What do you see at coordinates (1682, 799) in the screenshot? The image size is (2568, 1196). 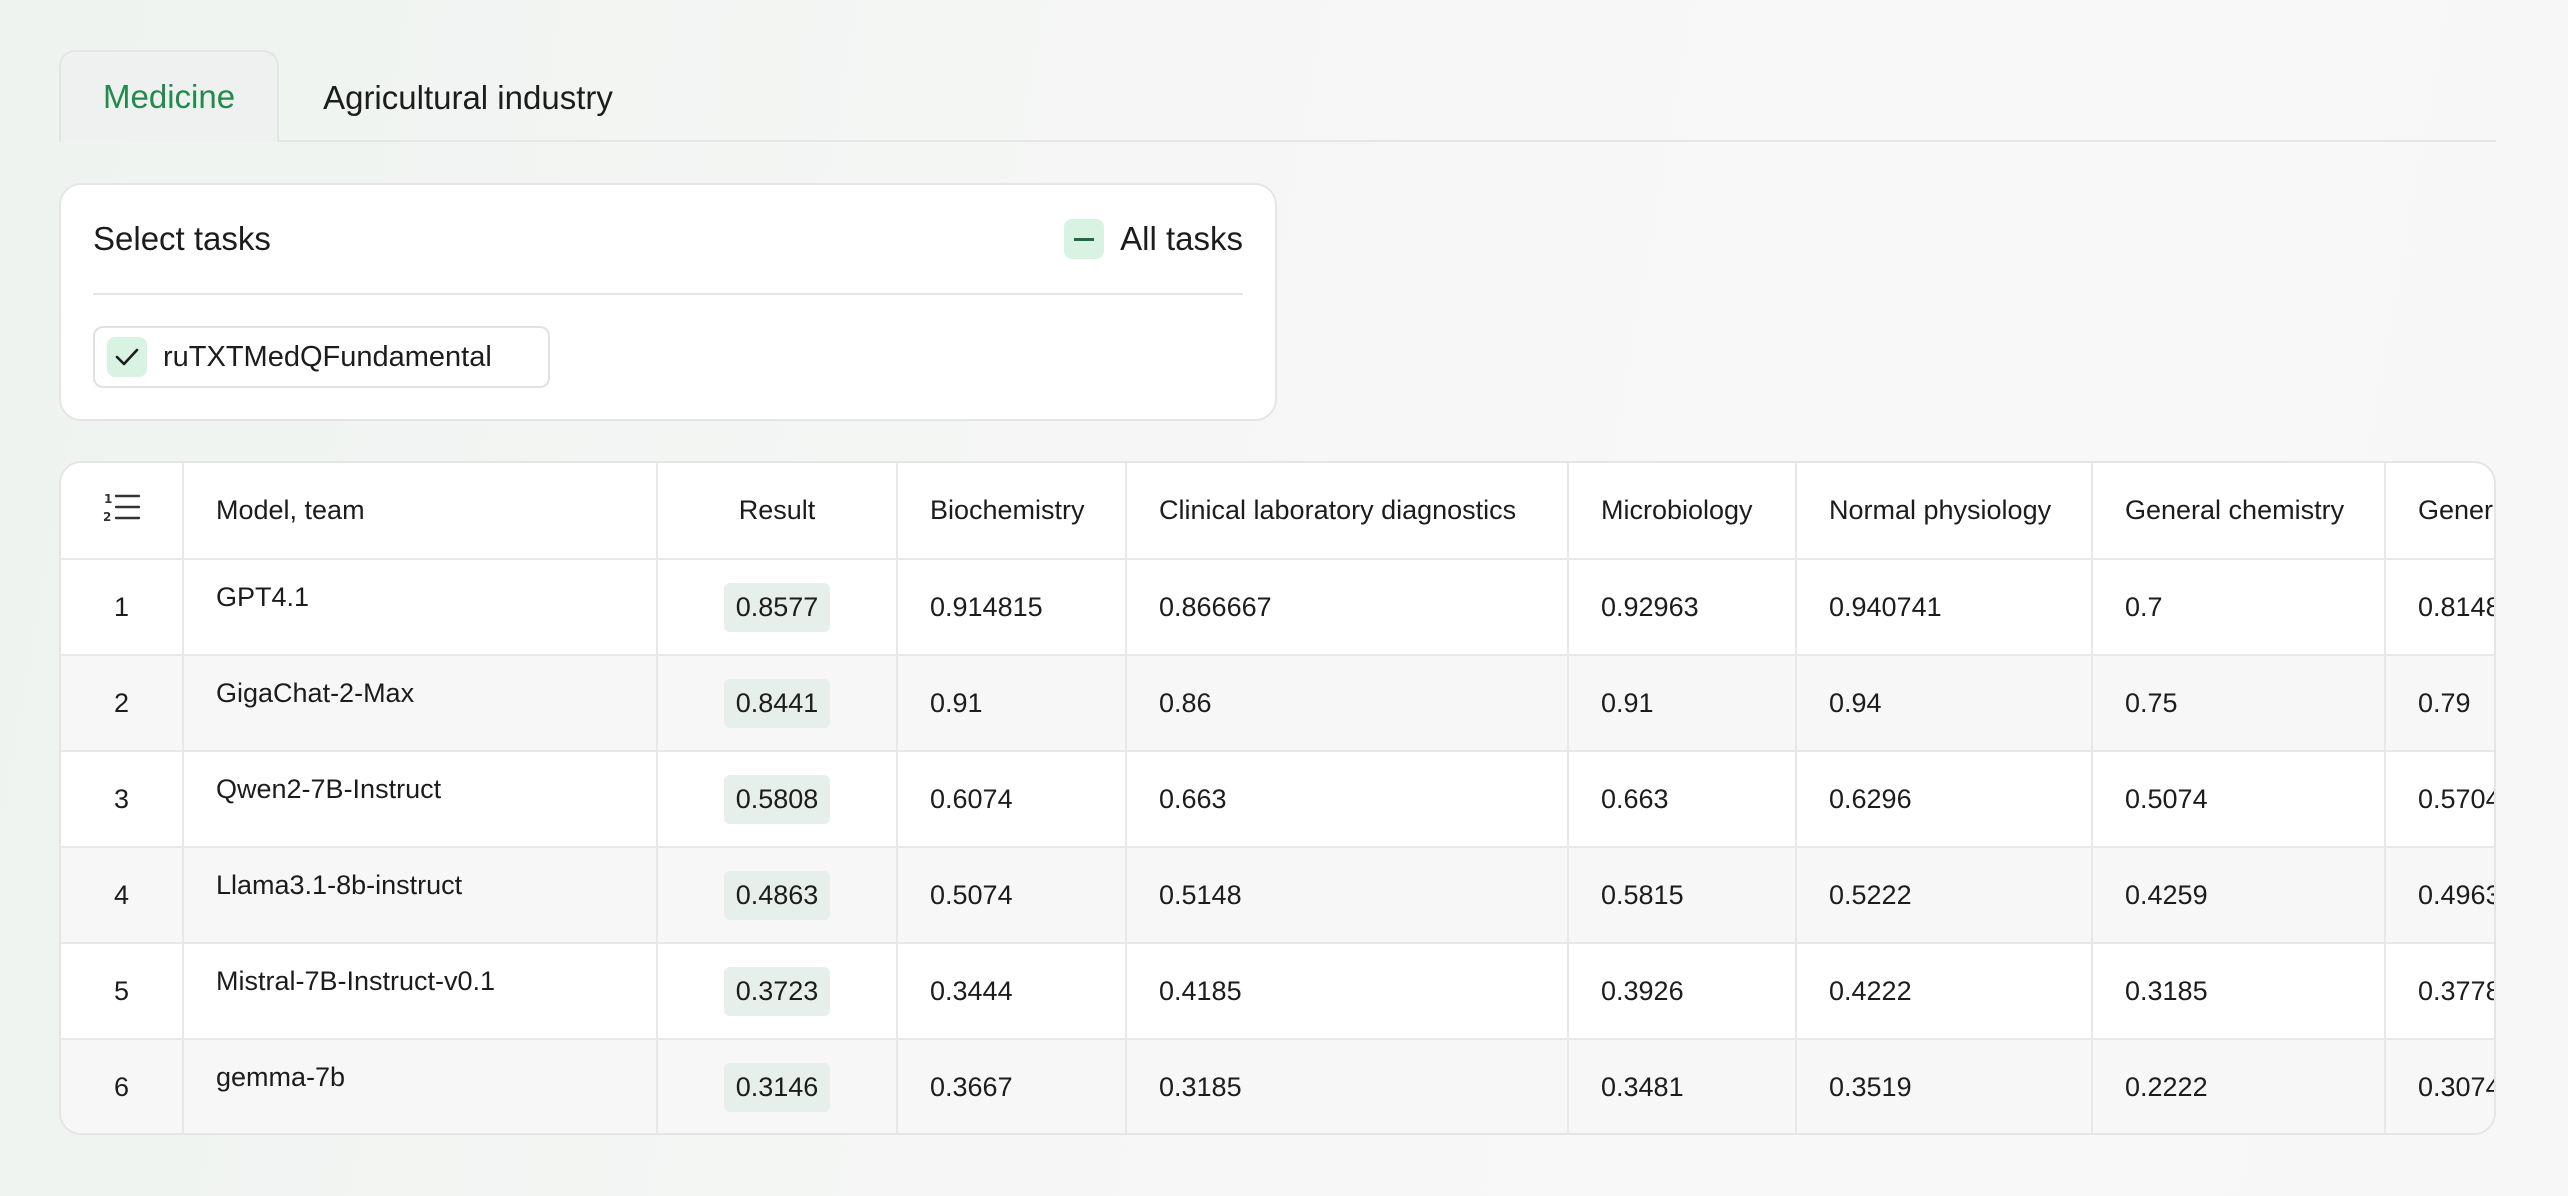 I see `microbiology-cell: 0.663` at bounding box center [1682, 799].